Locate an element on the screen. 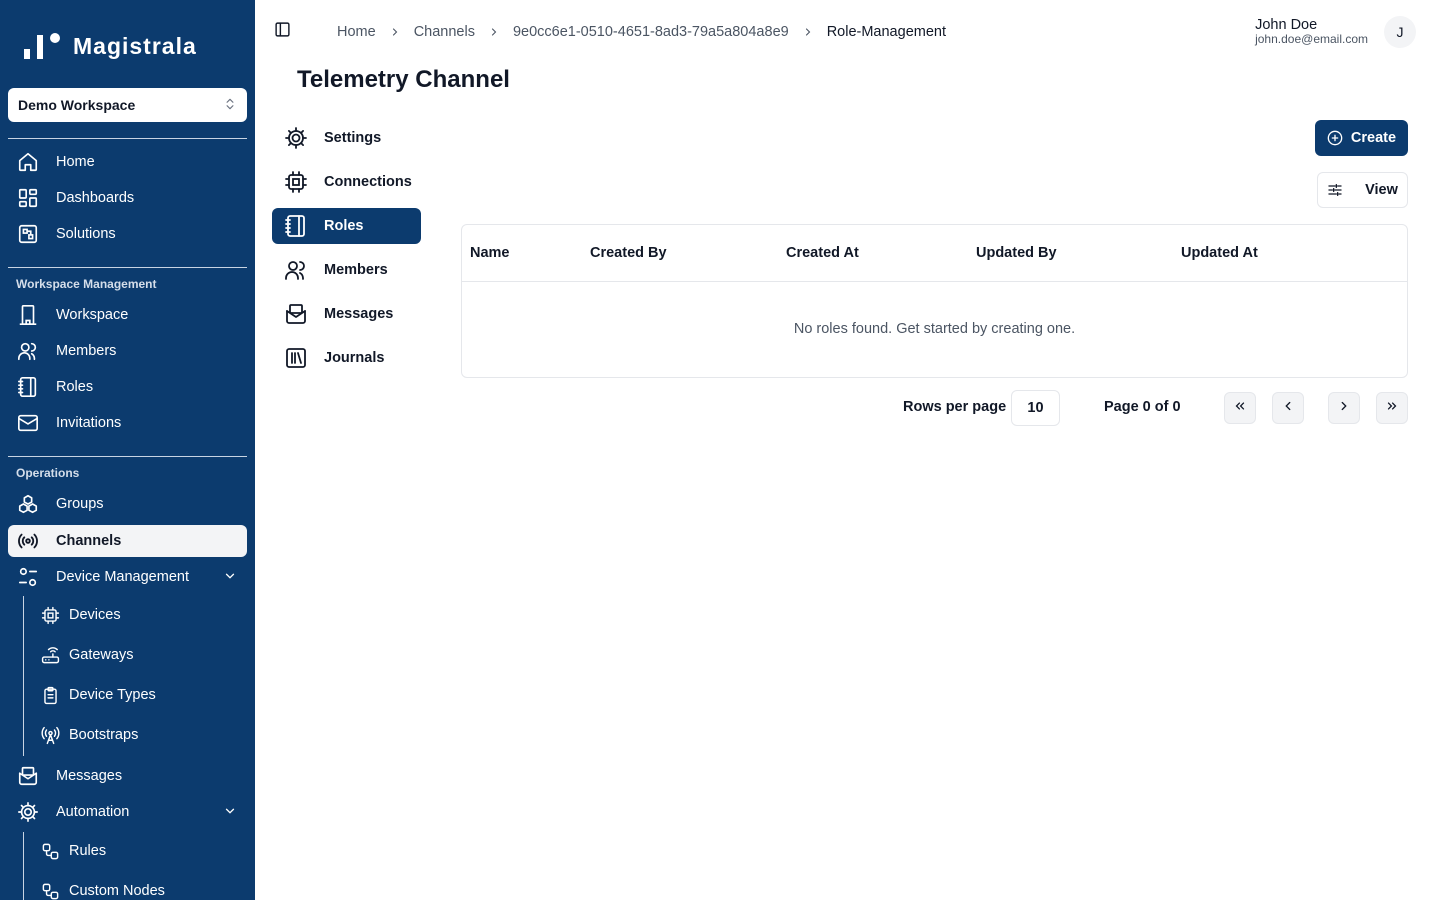  breadcrumb-channel-id: 9e0cc6e1-0510-4651-8ad3-79a5a804a8e9 is located at coordinates (651, 32).